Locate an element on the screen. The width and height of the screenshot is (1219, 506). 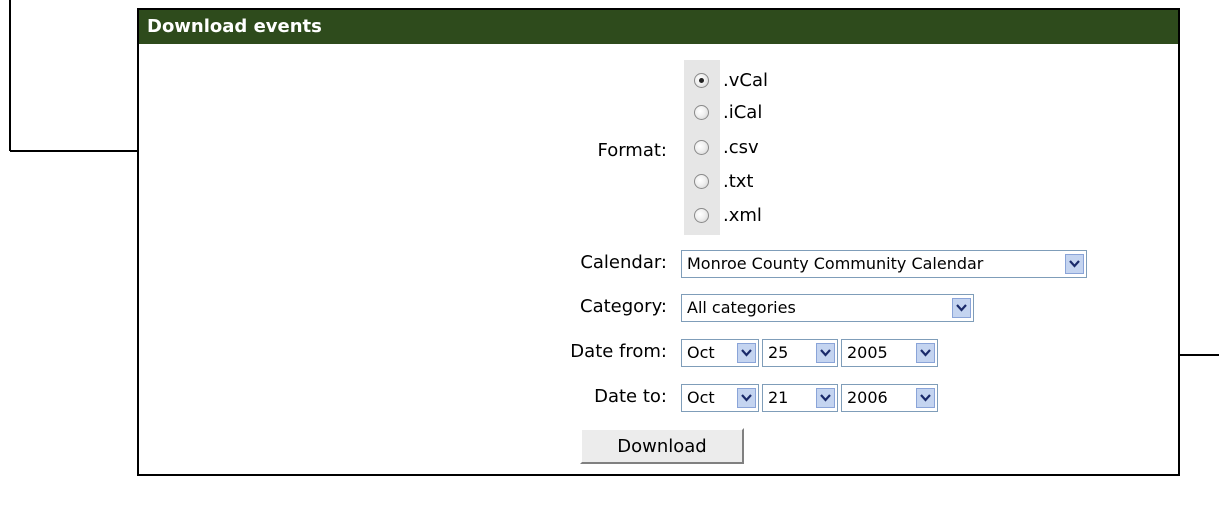
year-value: 2005 is located at coordinates (867, 352).